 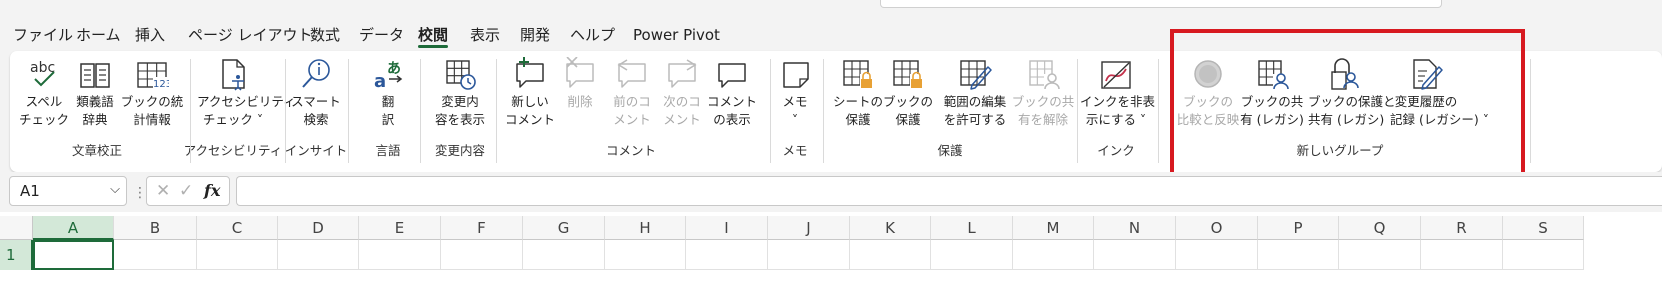 I want to click on button-label: 範囲の編集 を許可する, so click(x=975, y=110).